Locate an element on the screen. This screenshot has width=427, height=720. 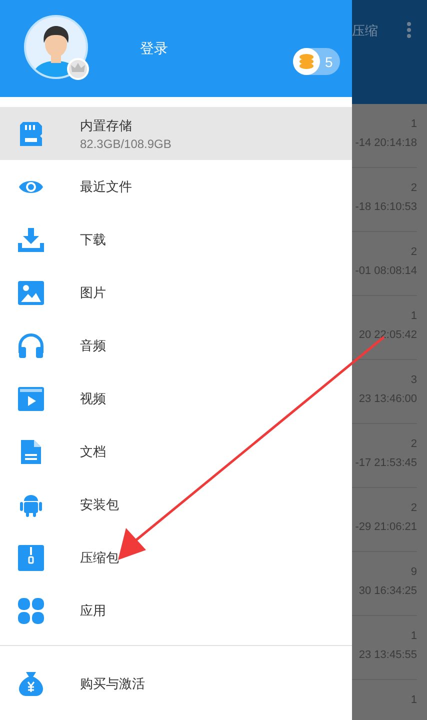
menu-item: 安装包 is located at coordinates (176, 504).